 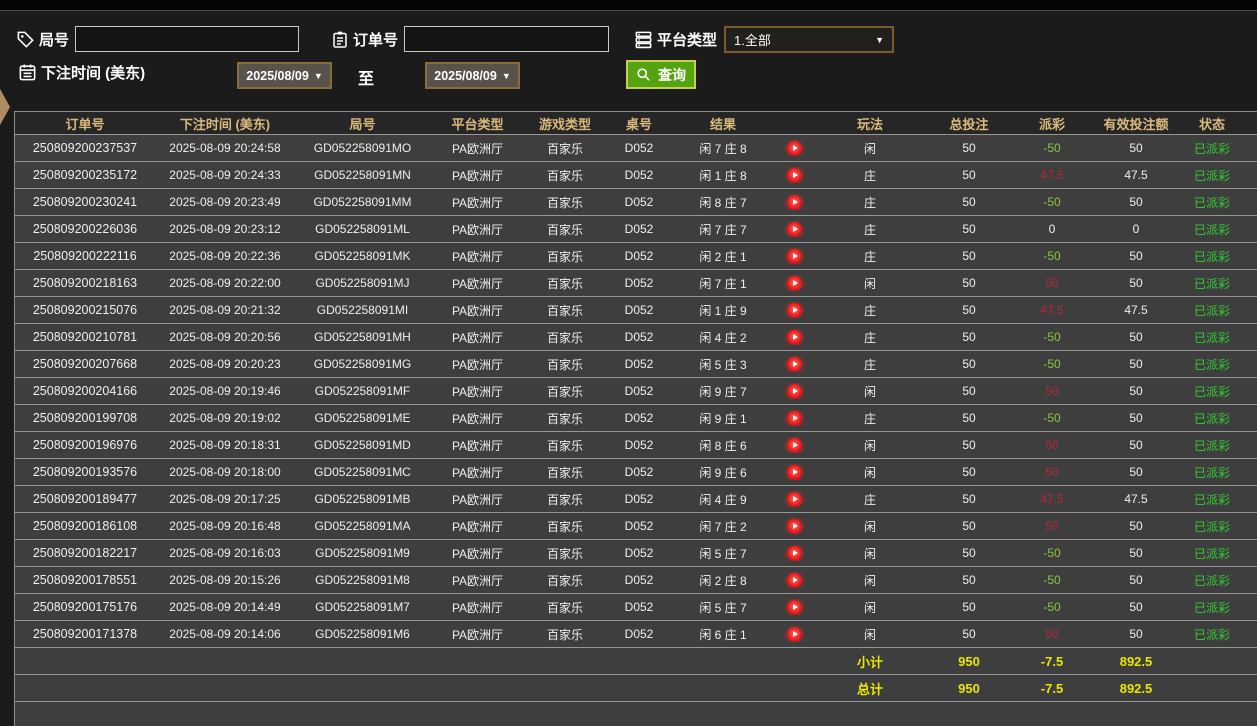 I want to click on col-header-platform: 平台类型, so click(x=477, y=124).